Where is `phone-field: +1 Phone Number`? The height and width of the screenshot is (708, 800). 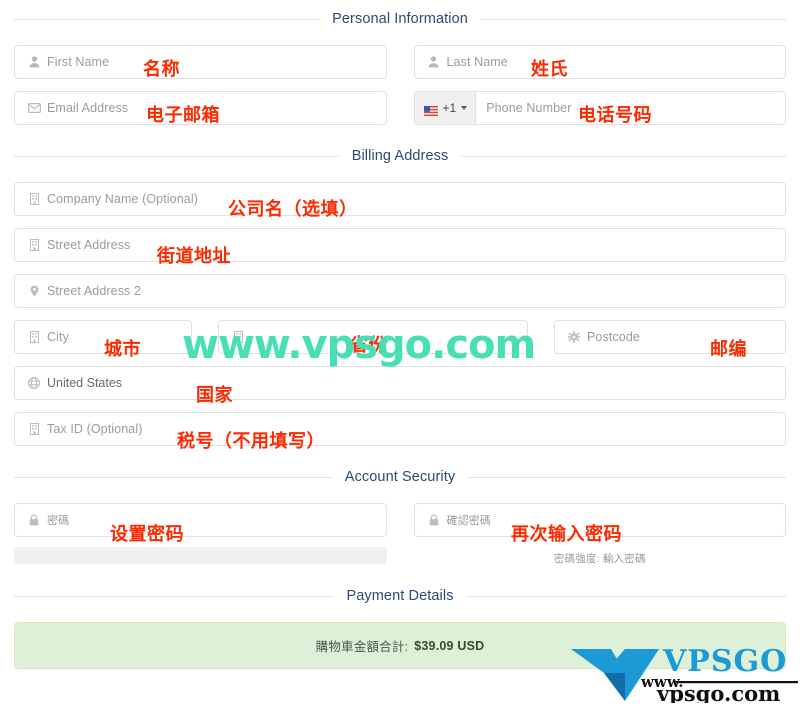
phone-field: +1 Phone Number is located at coordinates (599, 108).